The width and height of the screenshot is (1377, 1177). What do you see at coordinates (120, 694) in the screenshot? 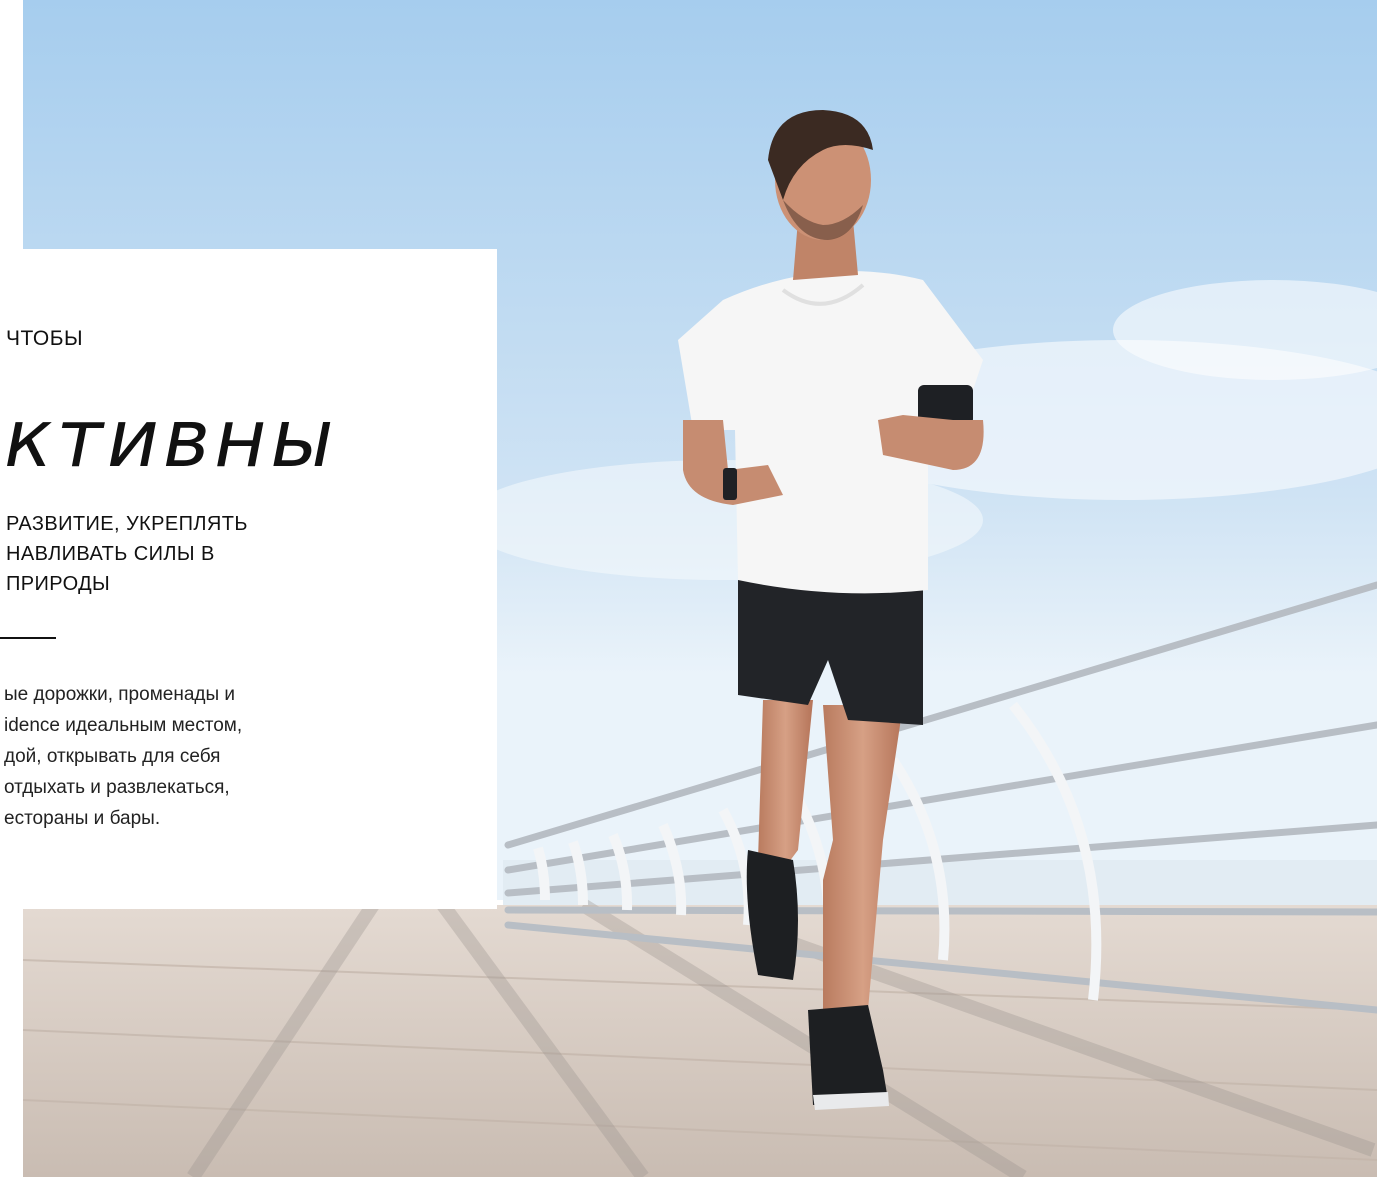
I see `body-line: ые дорожки, променады и` at bounding box center [120, 694].